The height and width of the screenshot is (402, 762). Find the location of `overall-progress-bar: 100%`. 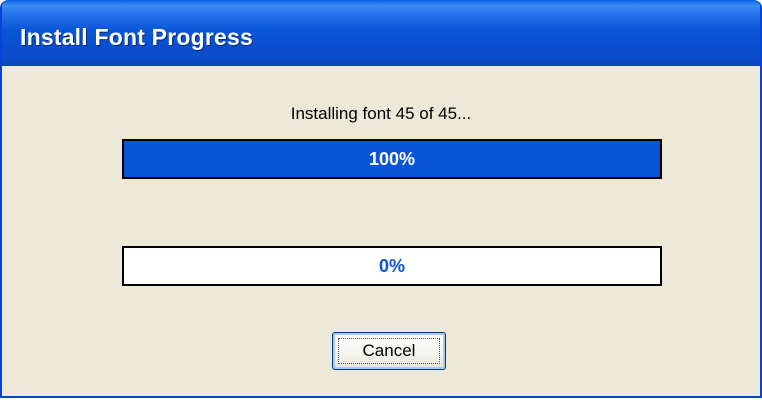

overall-progress-bar: 100% is located at coordinates (392, 159).